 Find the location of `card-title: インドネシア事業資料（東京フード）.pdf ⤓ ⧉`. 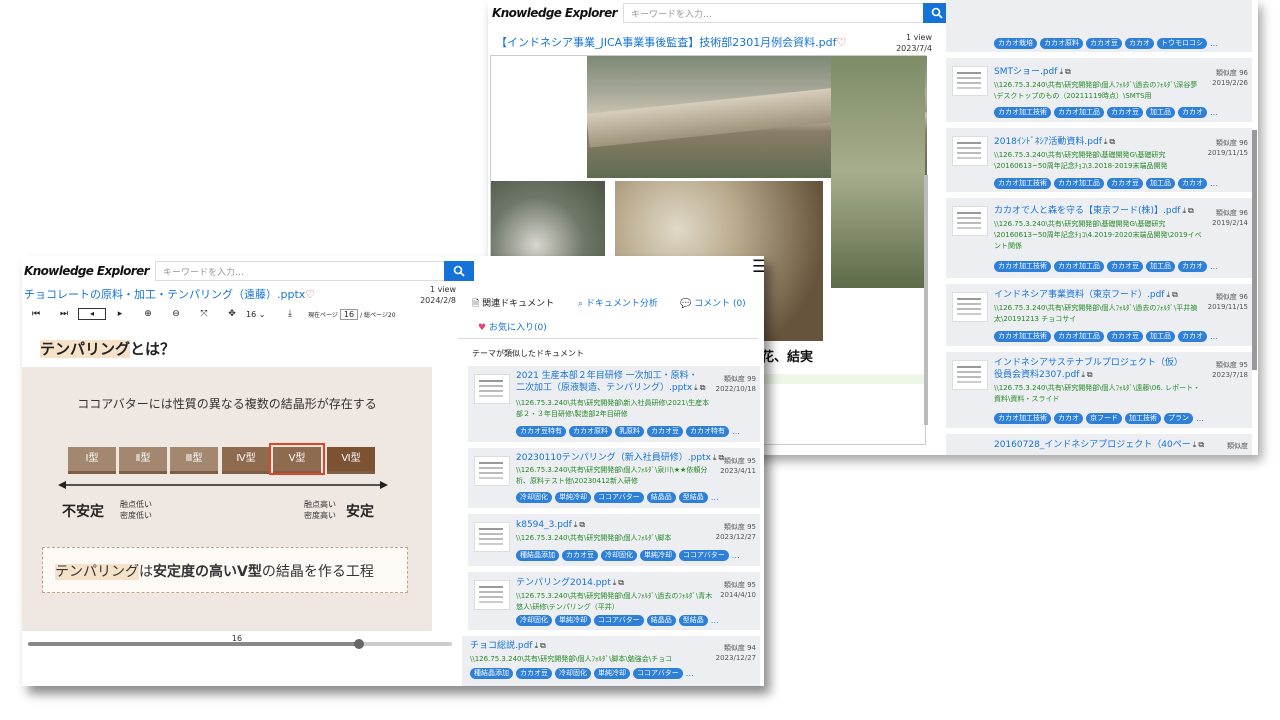

card-title: インドネシア事業資料（東京フード）.pdf ⤓ ⧉ is located at coordinates (1086, 295).